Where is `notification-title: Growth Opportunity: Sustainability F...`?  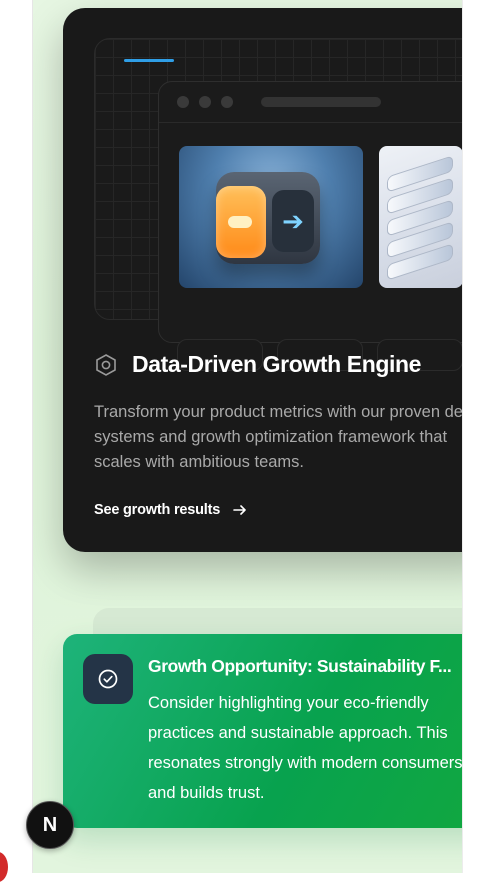 notification-title: Growth Opportunity: Sustainability F... is located at coordinates (300, 666).